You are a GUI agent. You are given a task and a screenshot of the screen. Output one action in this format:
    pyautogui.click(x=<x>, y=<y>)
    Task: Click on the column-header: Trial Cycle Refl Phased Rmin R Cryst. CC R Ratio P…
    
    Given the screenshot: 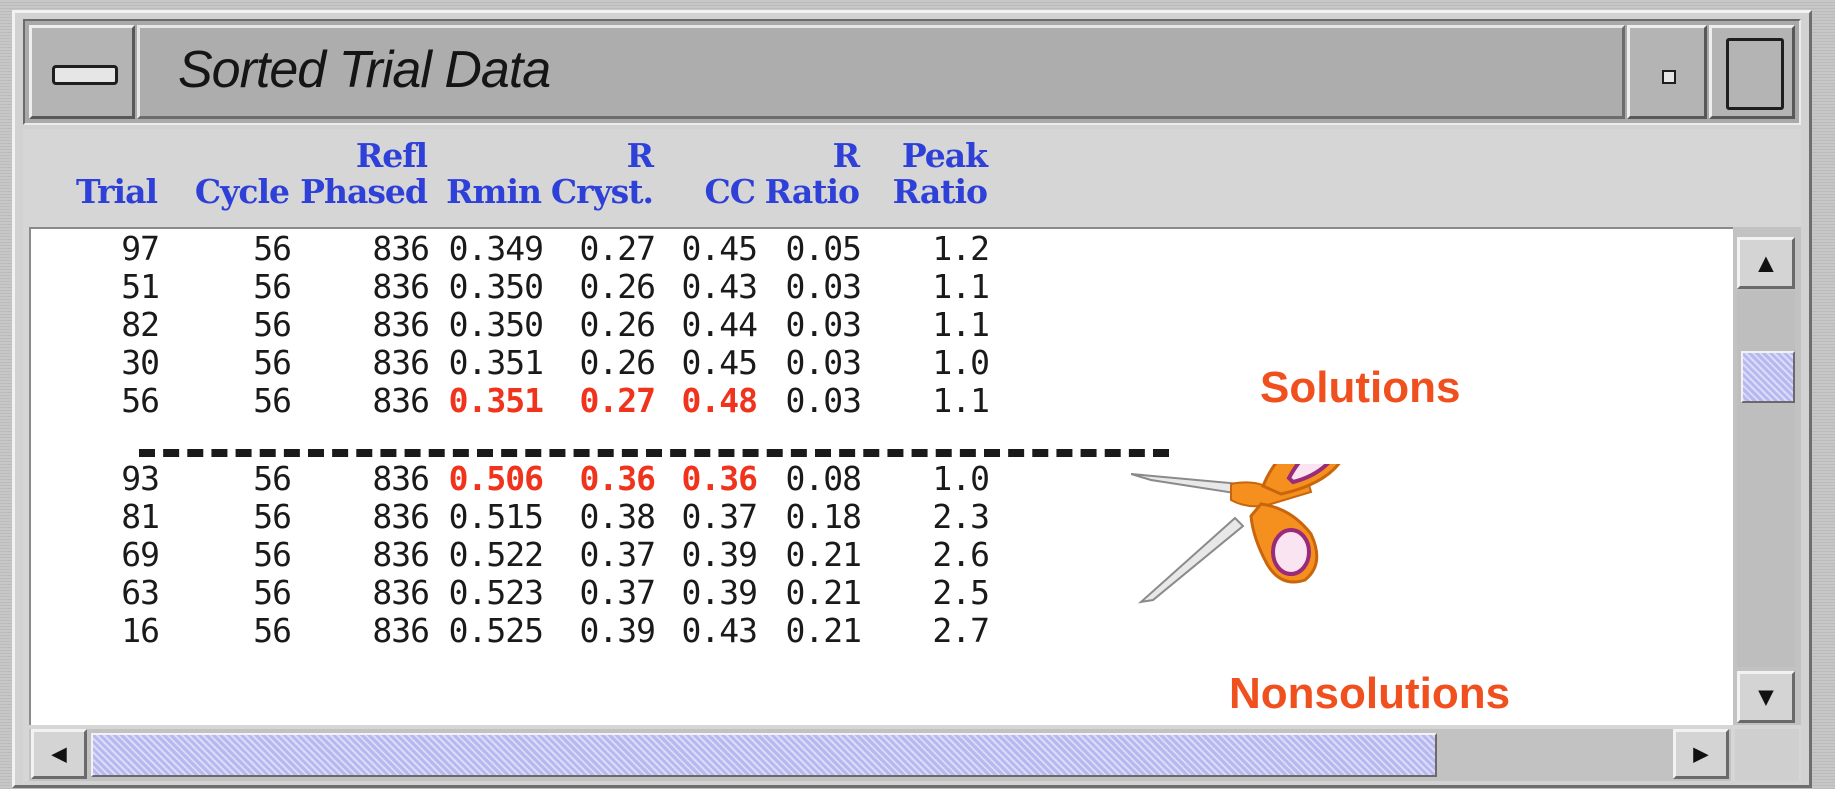 What is the action you would take?
    pyautogui.click(x=912, y=178)
    